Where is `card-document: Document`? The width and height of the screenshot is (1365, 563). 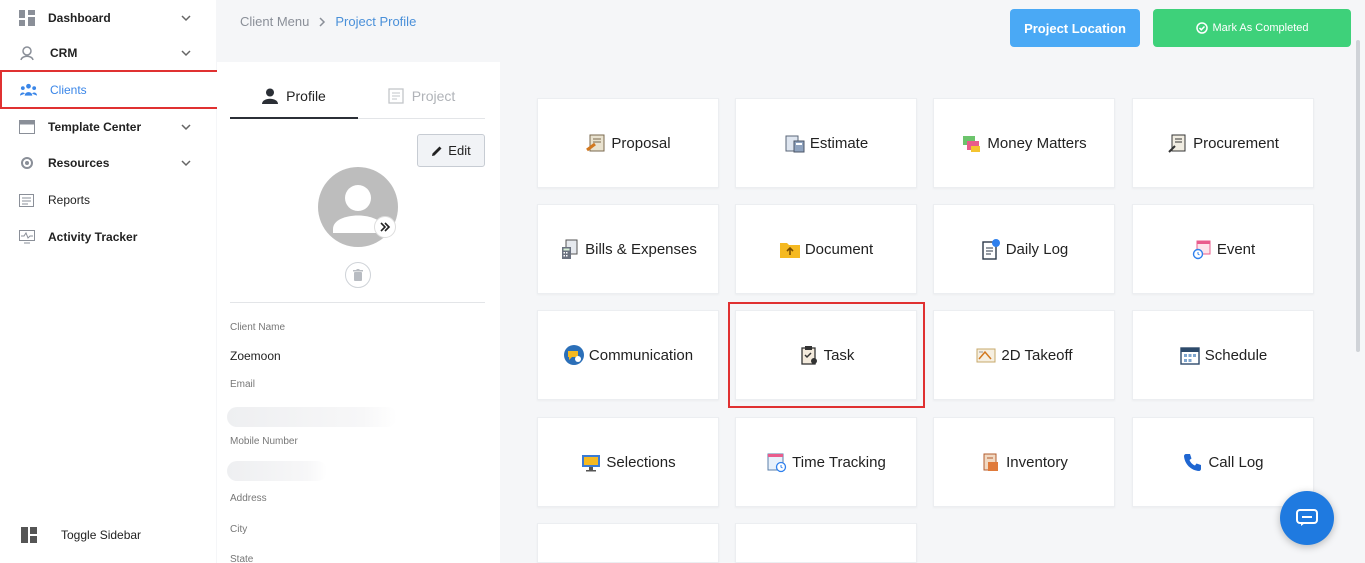 card-document: Document is located at coordinates (826, 249).